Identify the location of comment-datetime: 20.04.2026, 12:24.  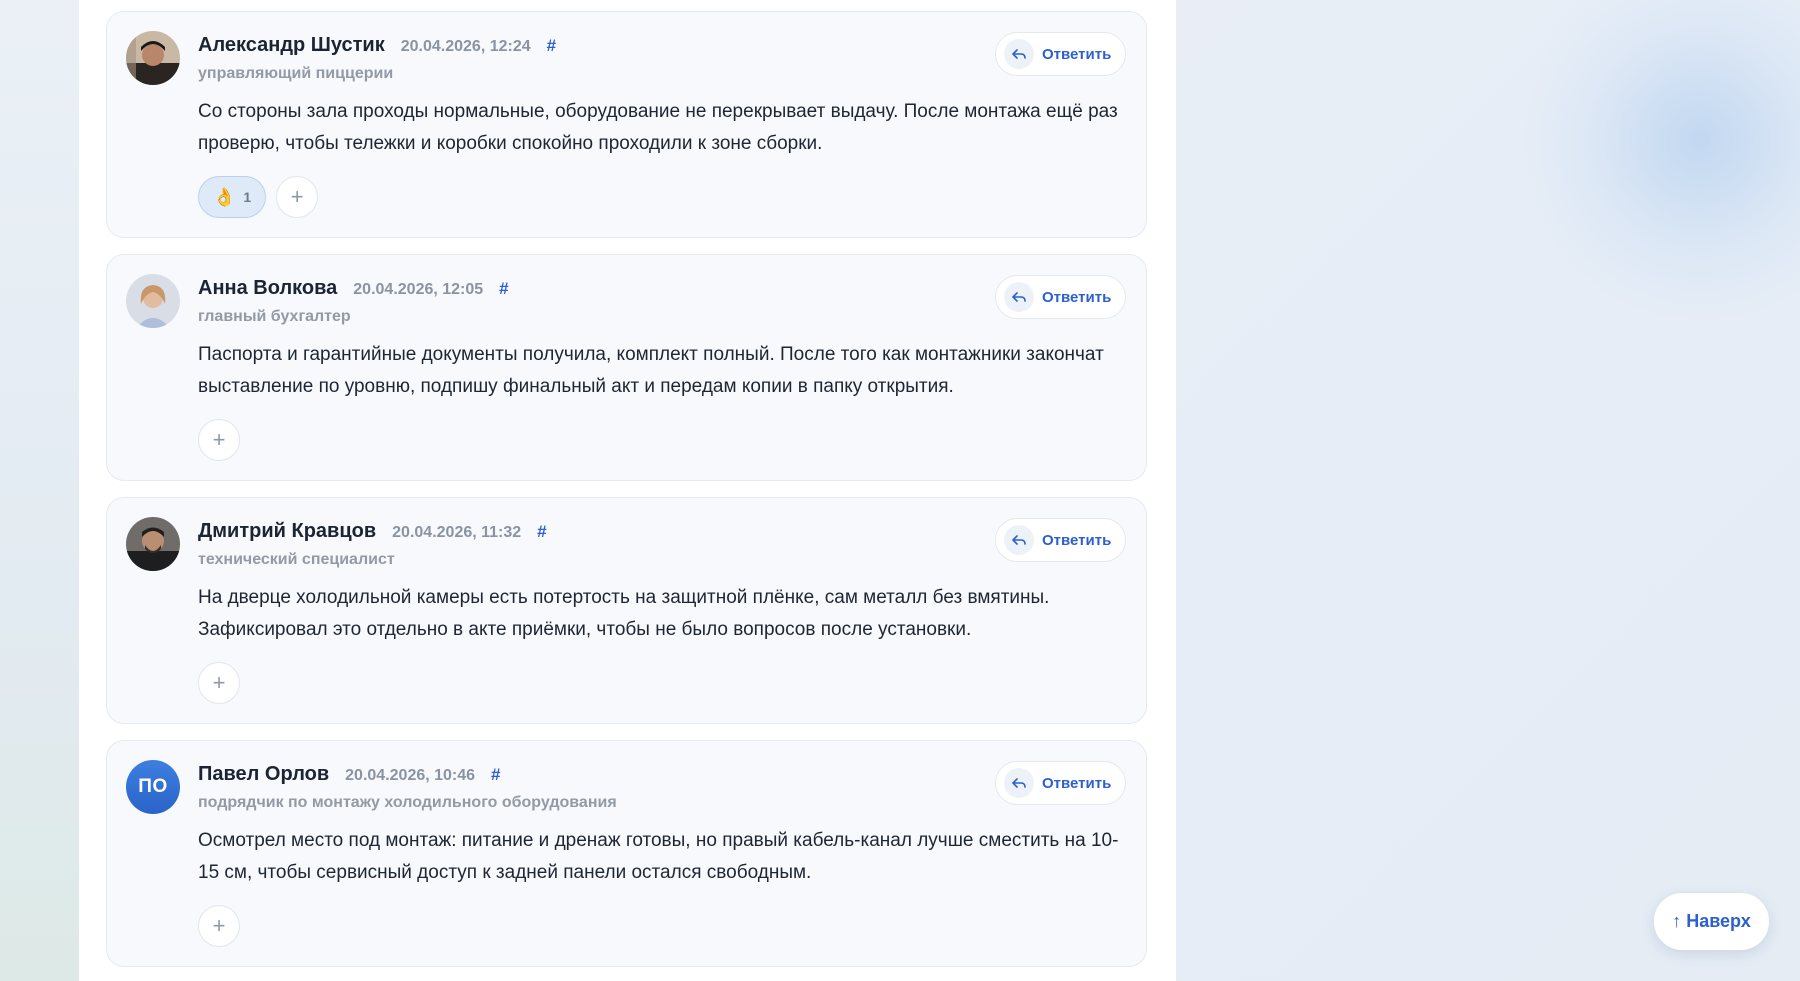
(465, 46).